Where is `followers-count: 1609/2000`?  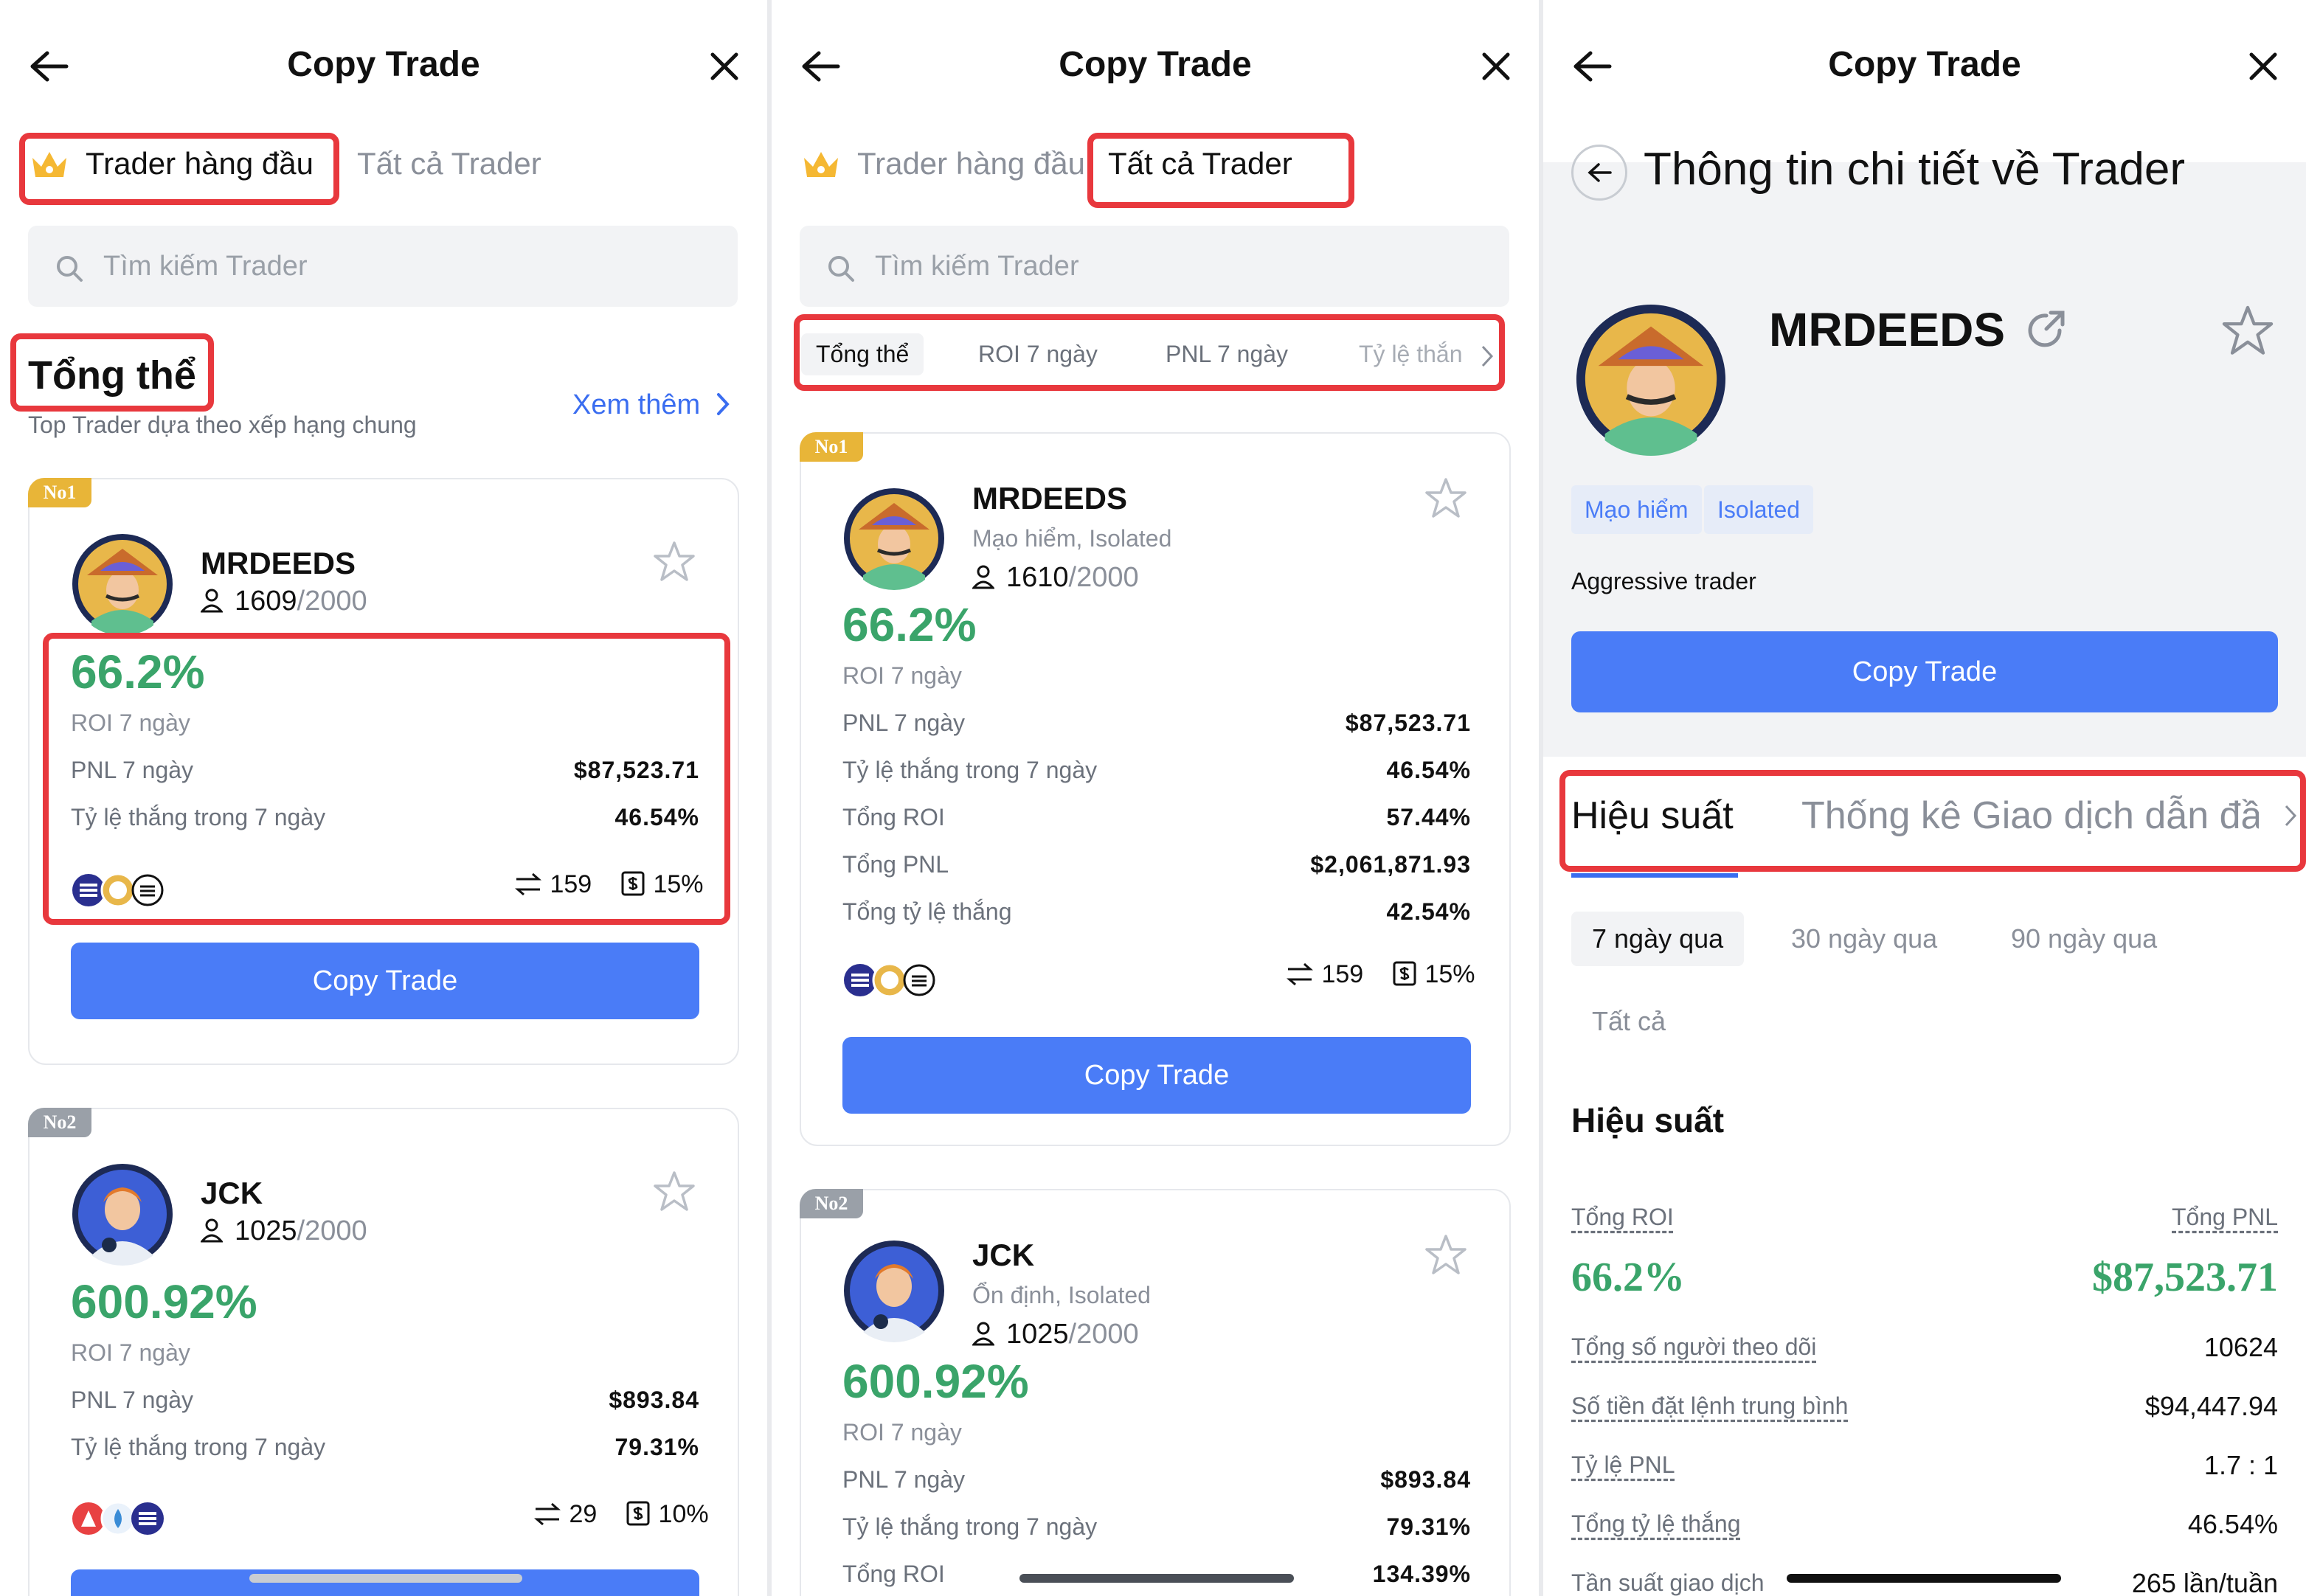 followers-count: 1609/2000 is located at coordinates (284, 601).